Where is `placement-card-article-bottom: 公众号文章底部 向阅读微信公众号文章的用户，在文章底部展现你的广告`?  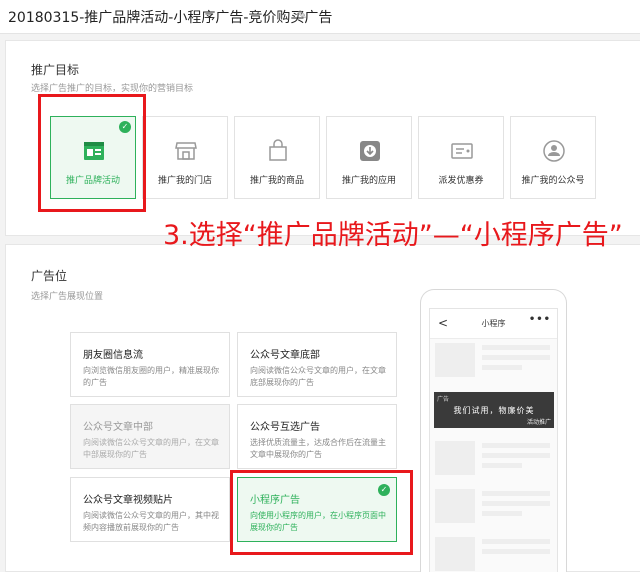
placement-card-article-bottom: 公众号文章底部 向阅读微信公众号文章的用户，在文章底部展现你的广告 is located at coordinates (317, 364).